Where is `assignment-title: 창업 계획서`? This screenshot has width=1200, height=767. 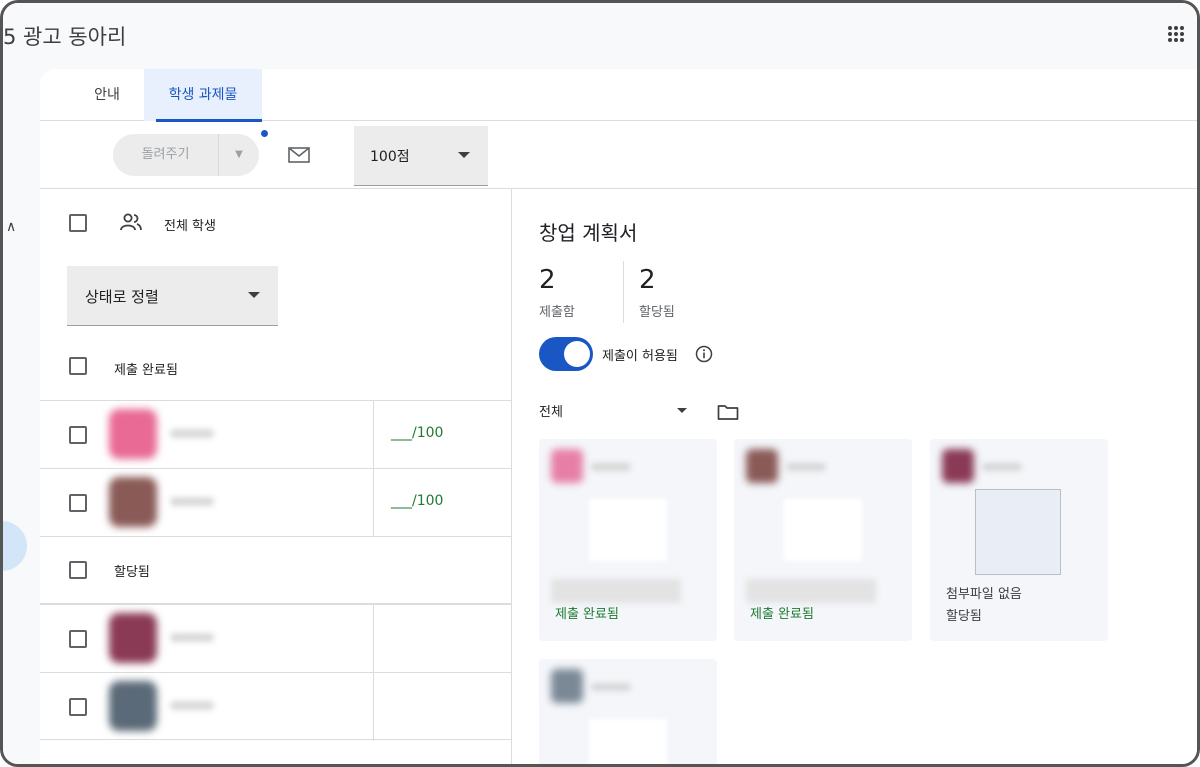
assignment-title: 창업 계획서 is located at coordinates (588, 233).